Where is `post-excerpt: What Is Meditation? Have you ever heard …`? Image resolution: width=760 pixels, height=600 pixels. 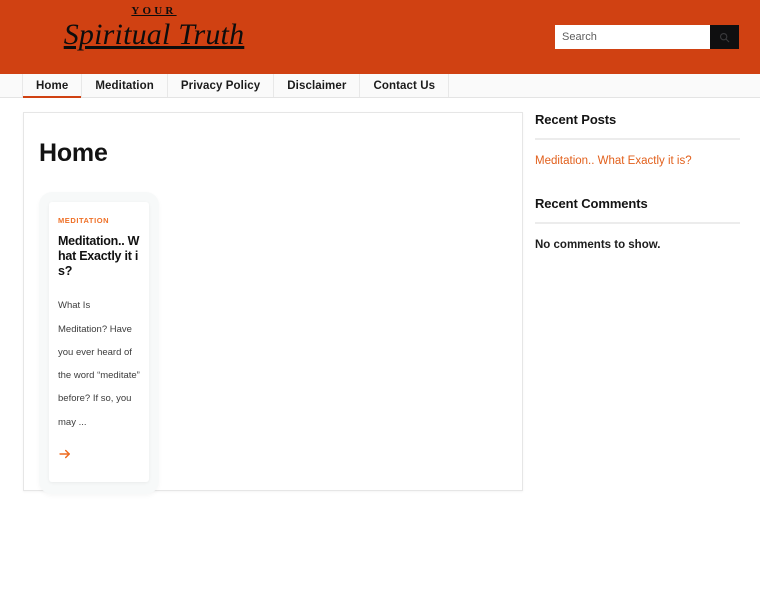
post-excerpt: What Is Meditation? Have you ever heard … is located at coordinates (99, 364).